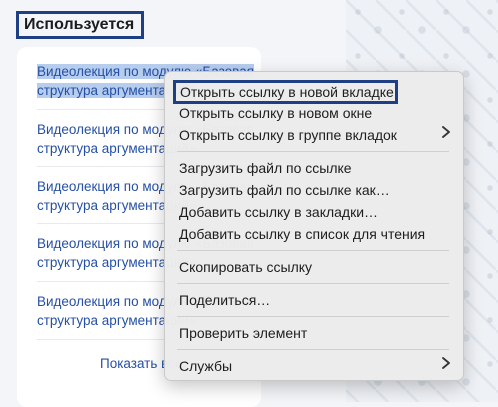 This screenshot has width=498, height=407. I want to click on menu-item-label: Открыть ссылку в новом окне, so click(276, 113).